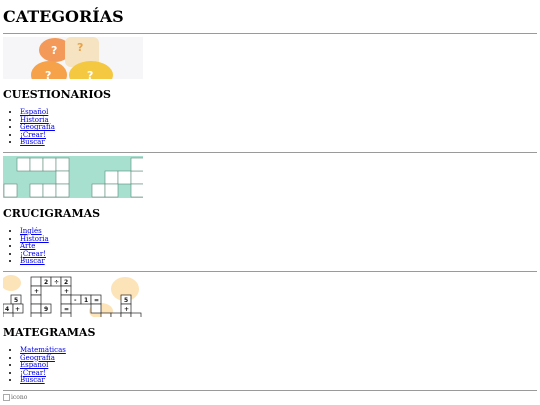 The image size is (540, 405). I want to click on svg-text: 4, so click(7, 309).